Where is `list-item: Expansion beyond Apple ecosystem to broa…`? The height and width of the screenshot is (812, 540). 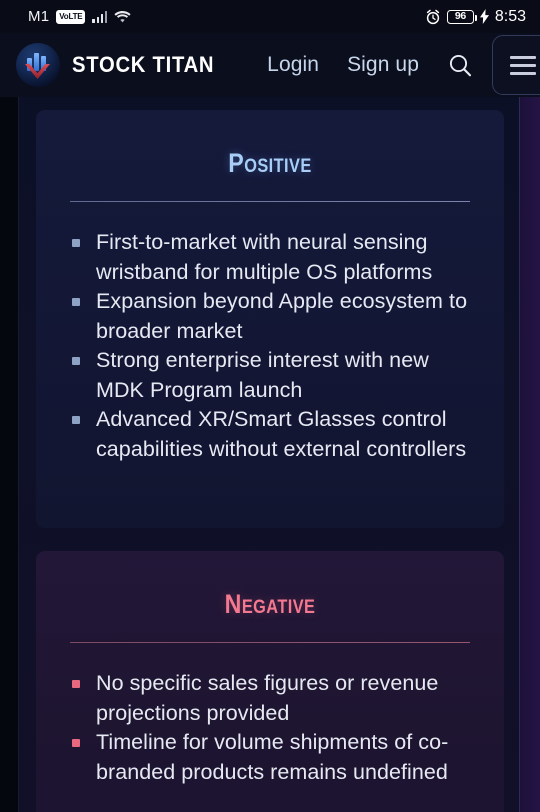 list-item: Expansion beyond Apple ecosystem to broa… is located at coordinates (274, 316).